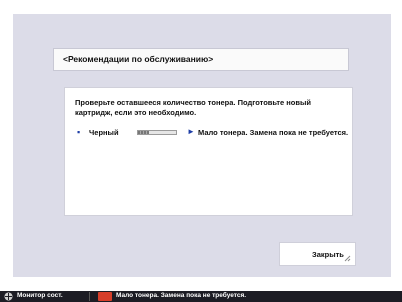  Describe the element at coordinates (328, 254) in the screenshot. I see `close-button-label: Закрыть` at that location.